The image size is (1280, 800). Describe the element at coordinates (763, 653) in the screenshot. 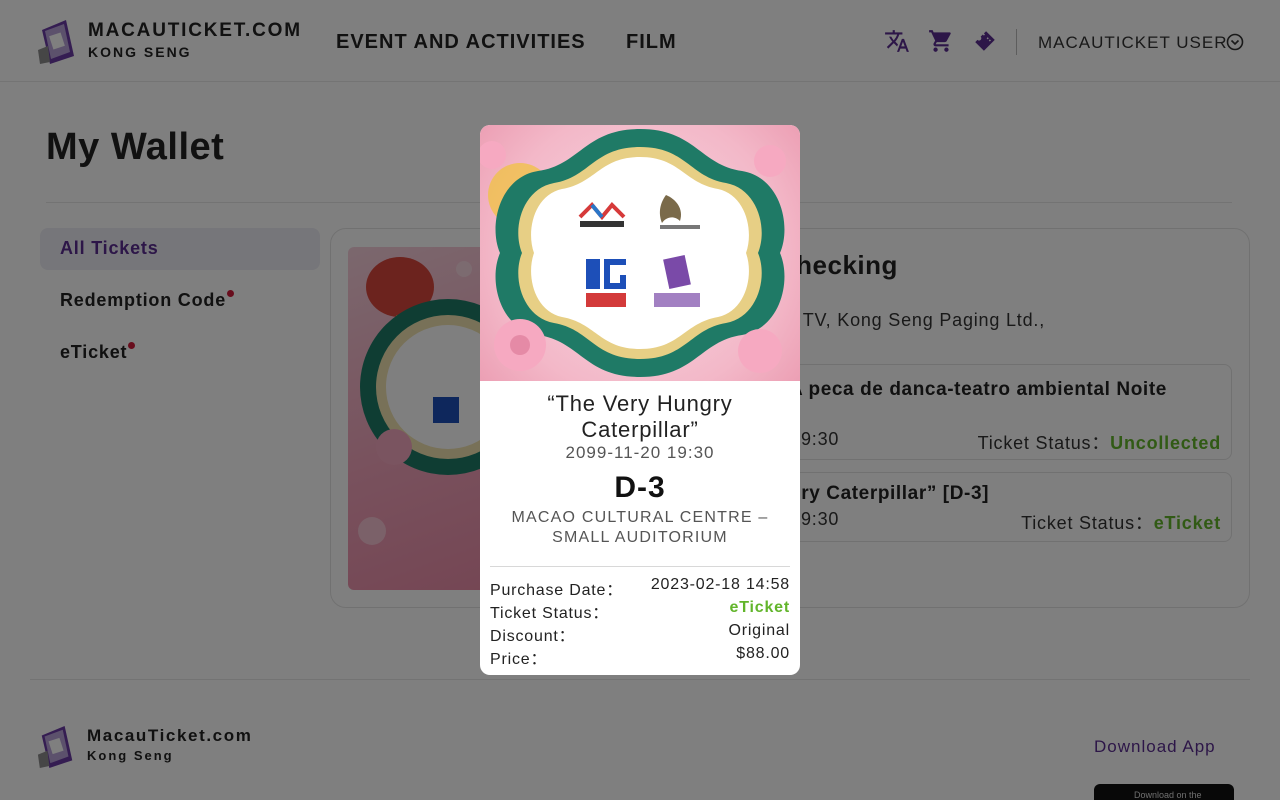

I see `row-value: $88.00` at that location.